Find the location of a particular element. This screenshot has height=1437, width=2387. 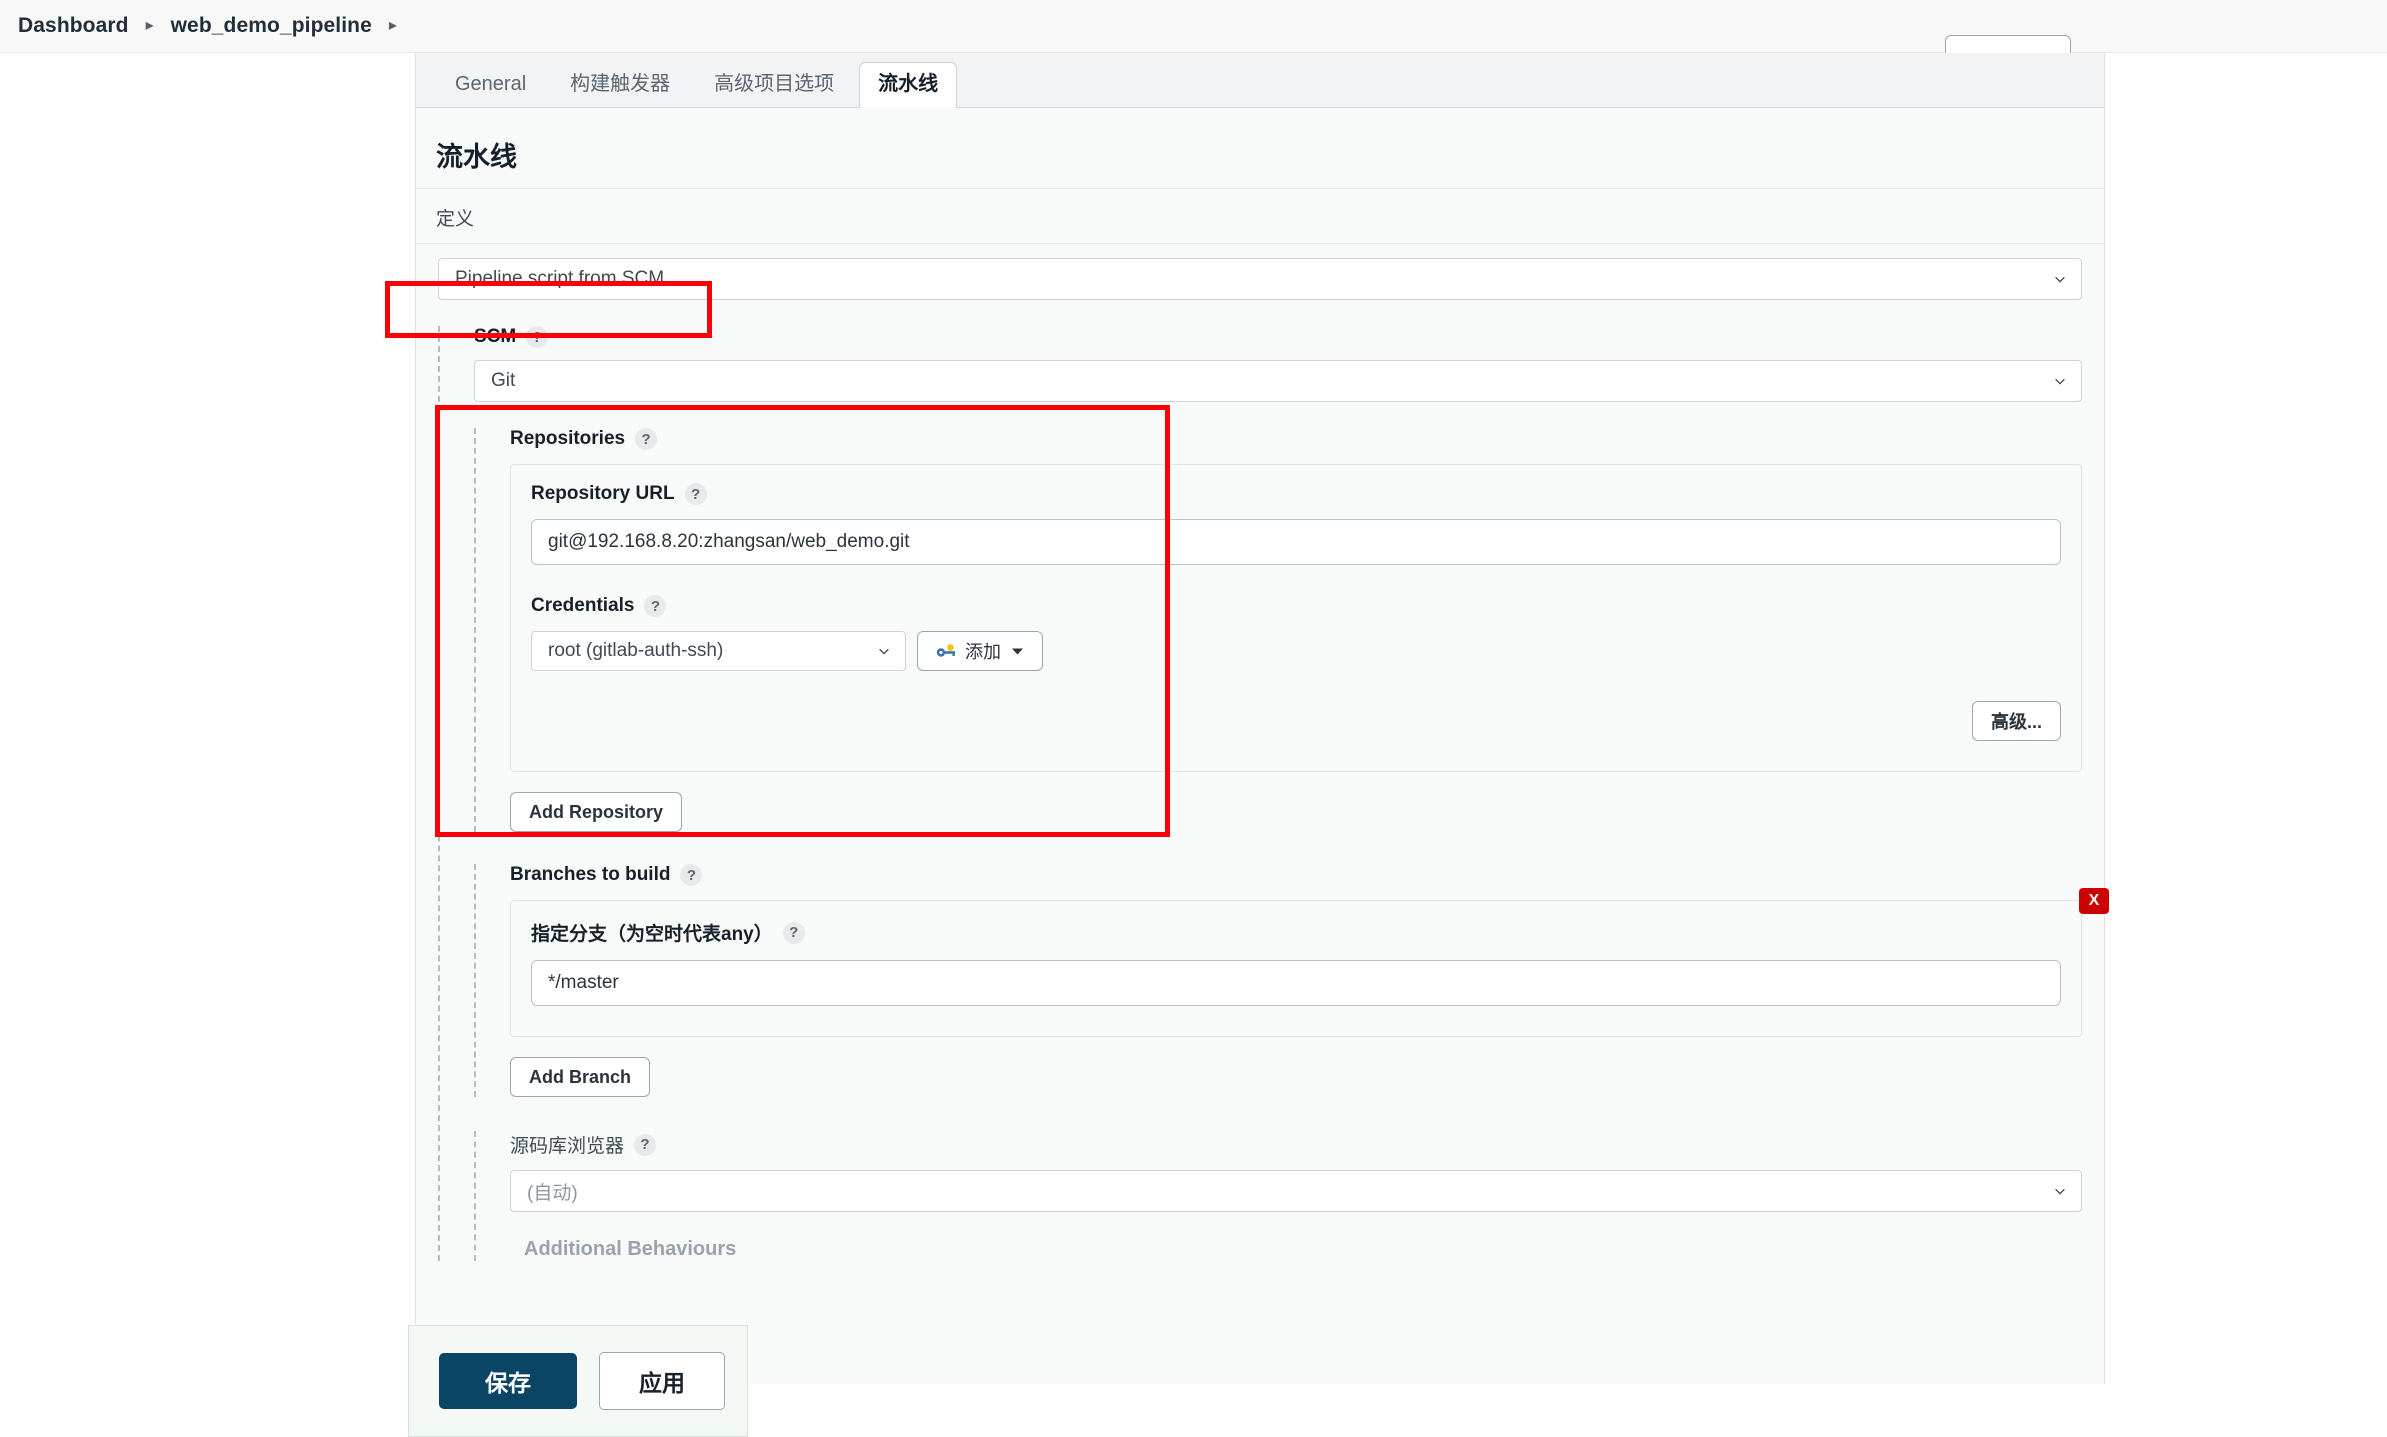

add-credentials-label: 添加 is located at coordinates (983, 652).